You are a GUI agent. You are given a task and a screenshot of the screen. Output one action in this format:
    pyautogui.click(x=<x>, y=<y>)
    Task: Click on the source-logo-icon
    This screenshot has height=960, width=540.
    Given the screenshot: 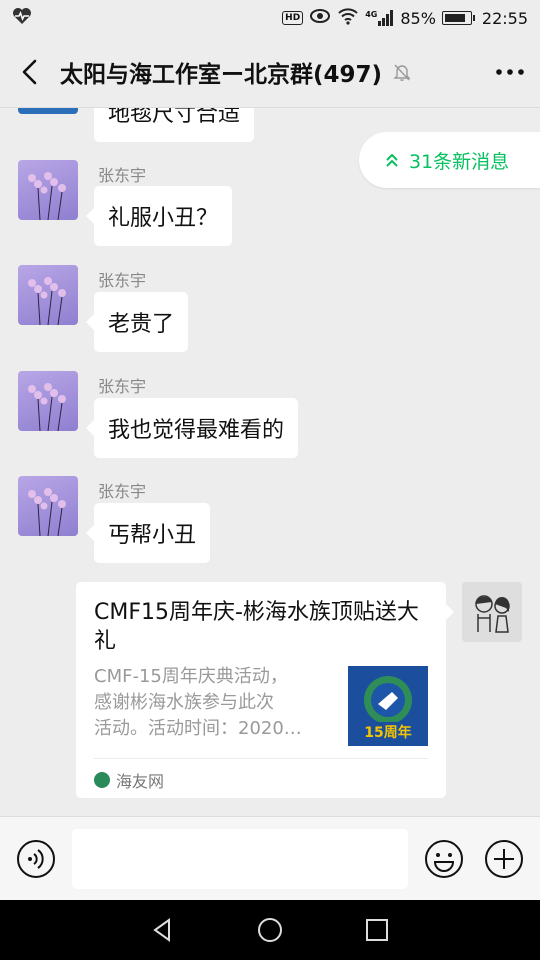 What is the action you would take?
    pyautogui.click(x=102, y=780)
    